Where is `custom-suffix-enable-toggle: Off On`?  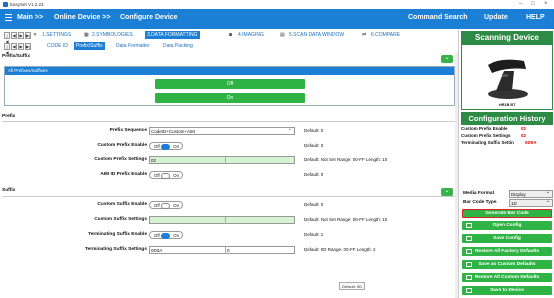
custom-suffix-enable-toggle: Off On is located at coordinates (166, 205).